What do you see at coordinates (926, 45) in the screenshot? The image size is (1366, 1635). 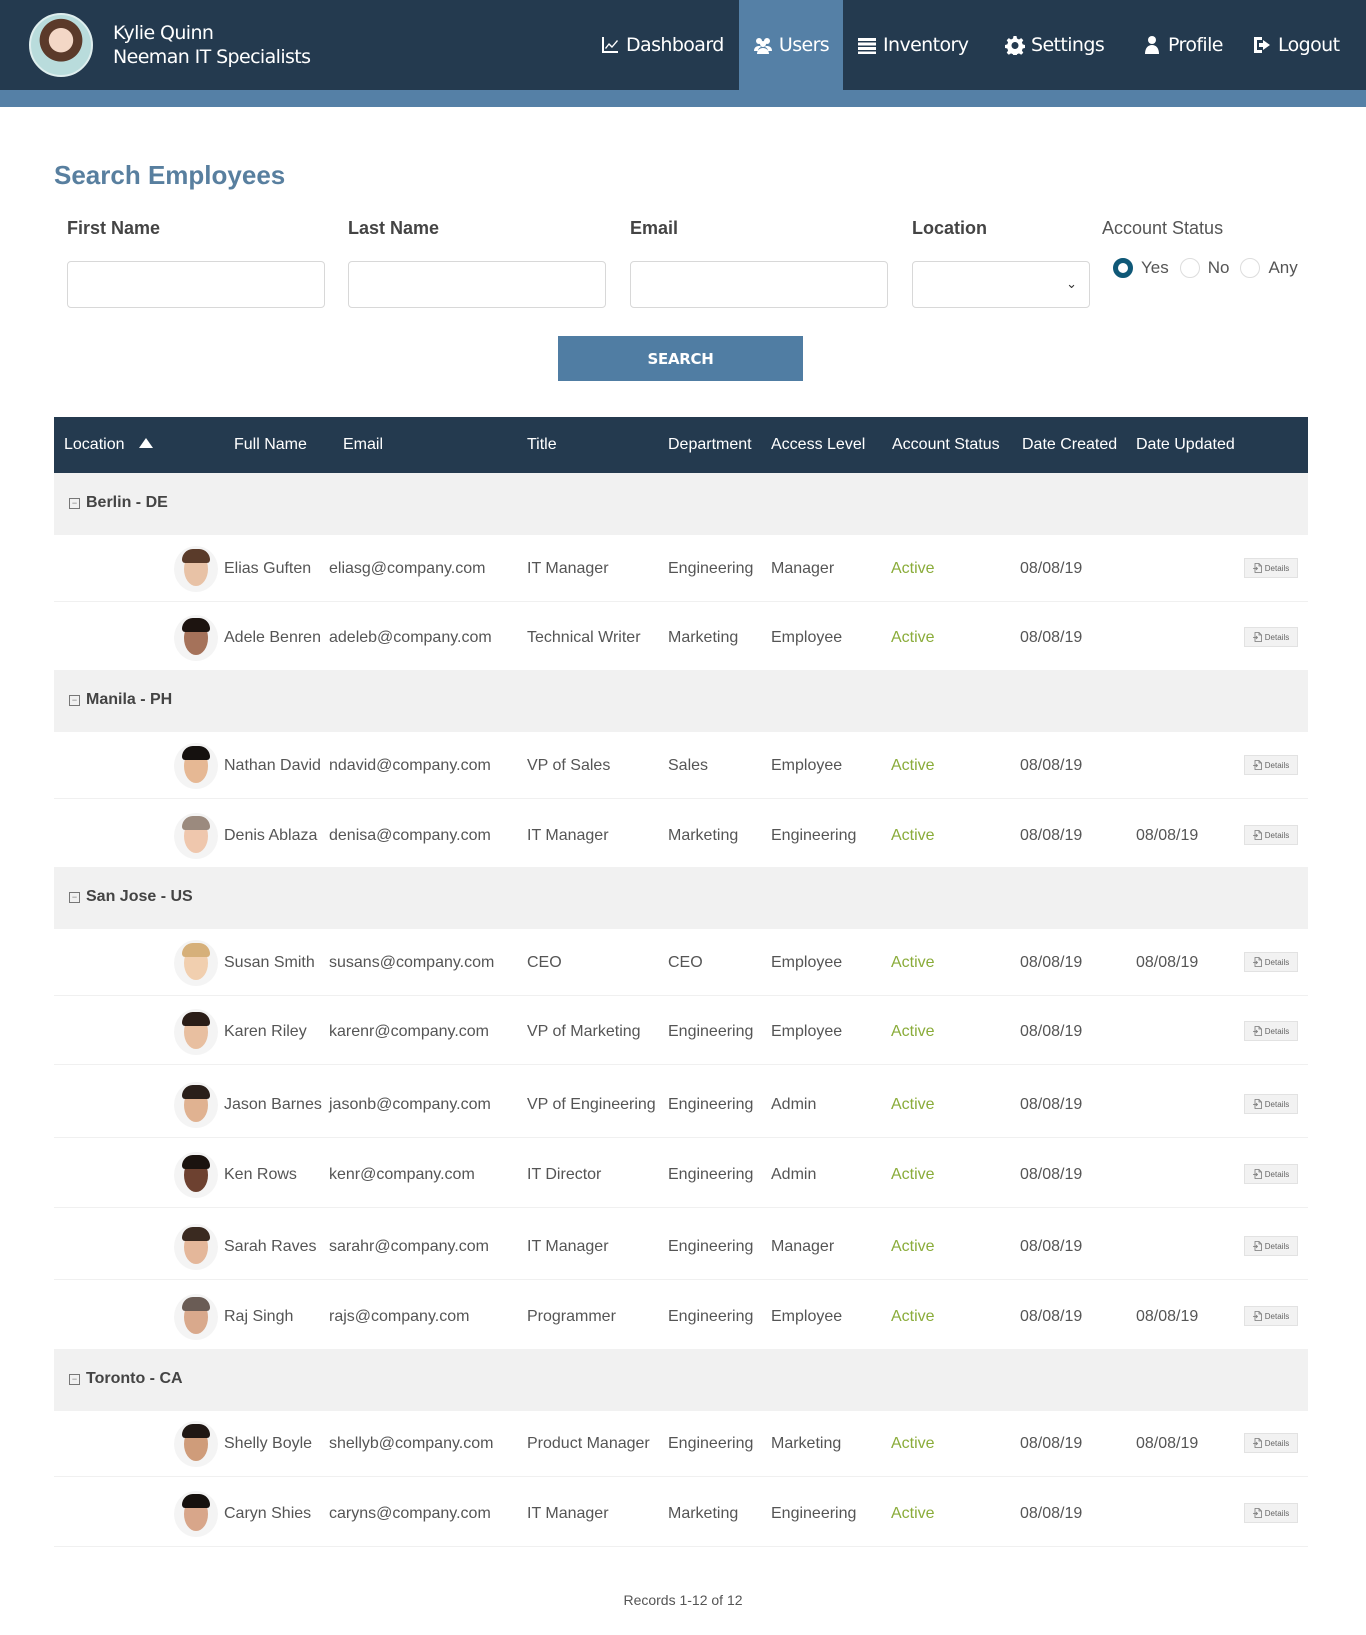 I see `nav-inventory-label: Inventory` at bounding box center [926, 45].